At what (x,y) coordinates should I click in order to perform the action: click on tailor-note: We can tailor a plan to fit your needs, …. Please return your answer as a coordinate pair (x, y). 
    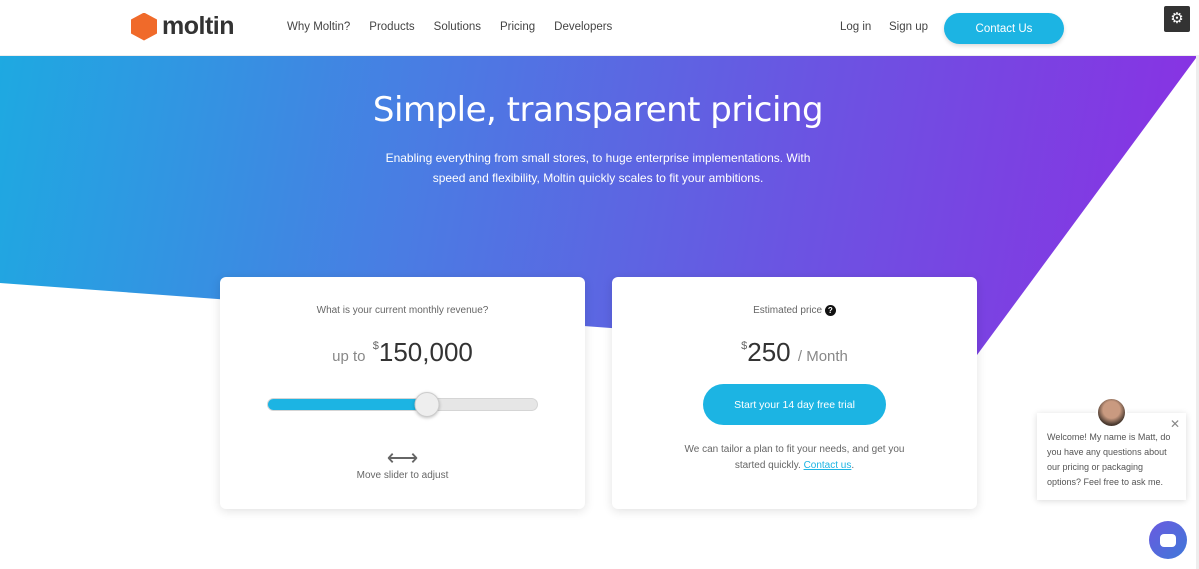
    Looking at the image, I should click on (794, 457).